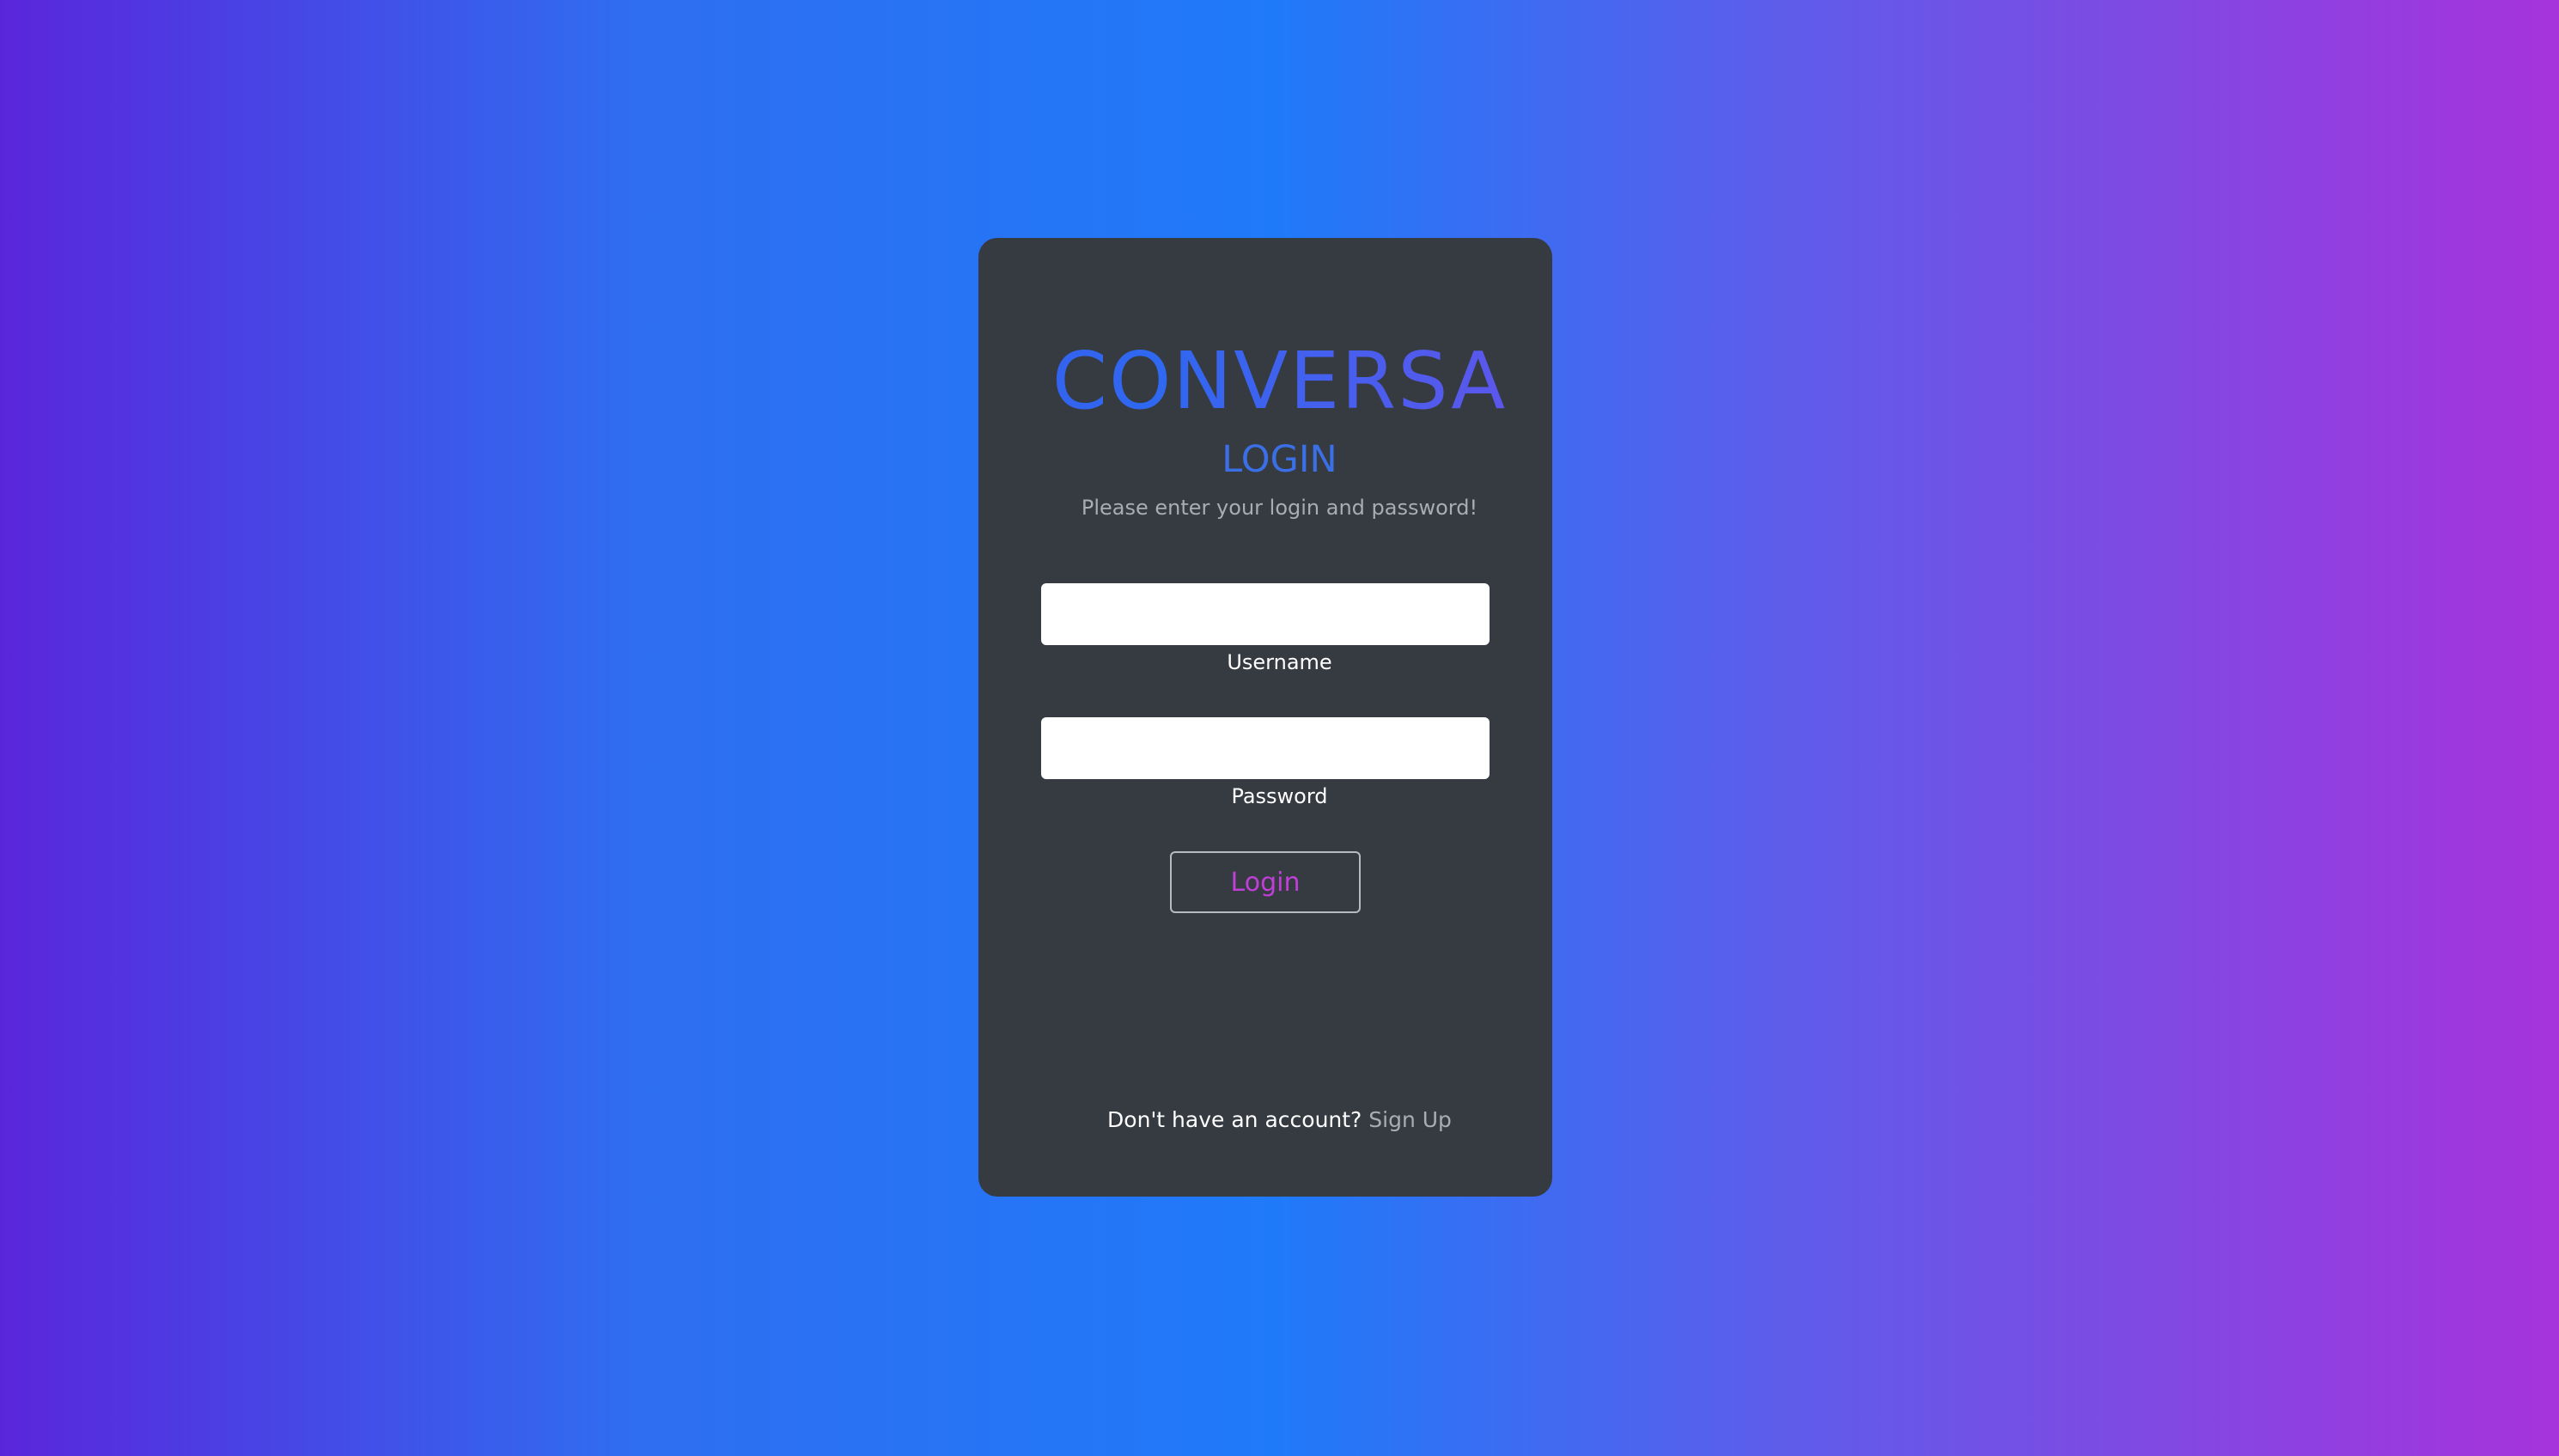 The width and height of the screenshot is (2559, 1456). Describe the element at coordinates (1265, 882) in the screenshot. I see `login-button: Login` at that location.